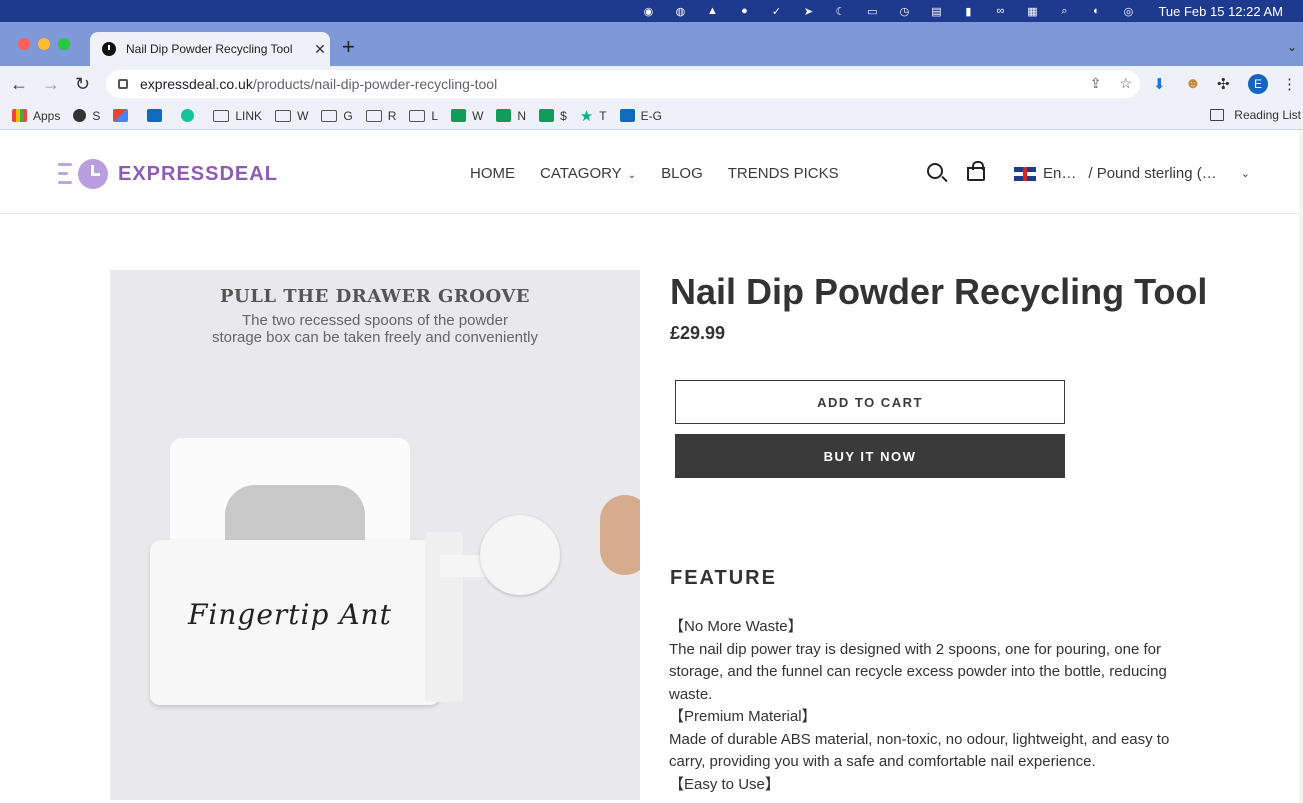 This screenshot has height=803, width=1303. I want to click on nav-trends-picks: TRENDS PICKS, so click(783, 173).